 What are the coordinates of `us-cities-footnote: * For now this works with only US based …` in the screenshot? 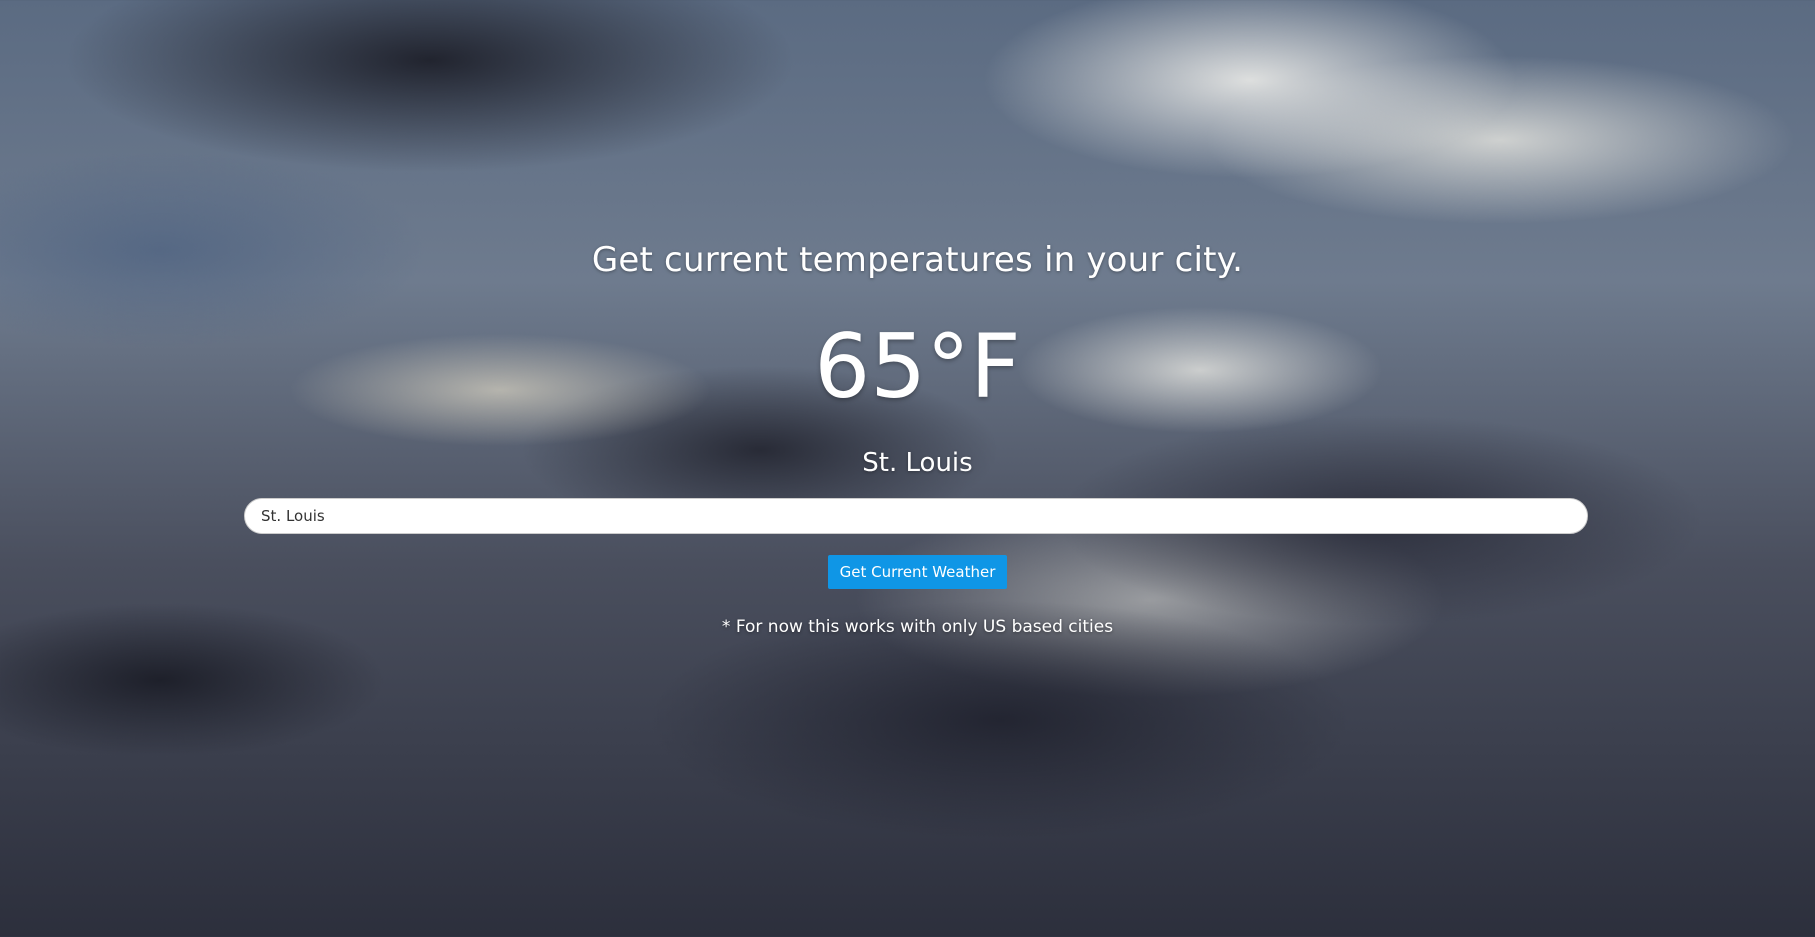 It's located at (917, 627).